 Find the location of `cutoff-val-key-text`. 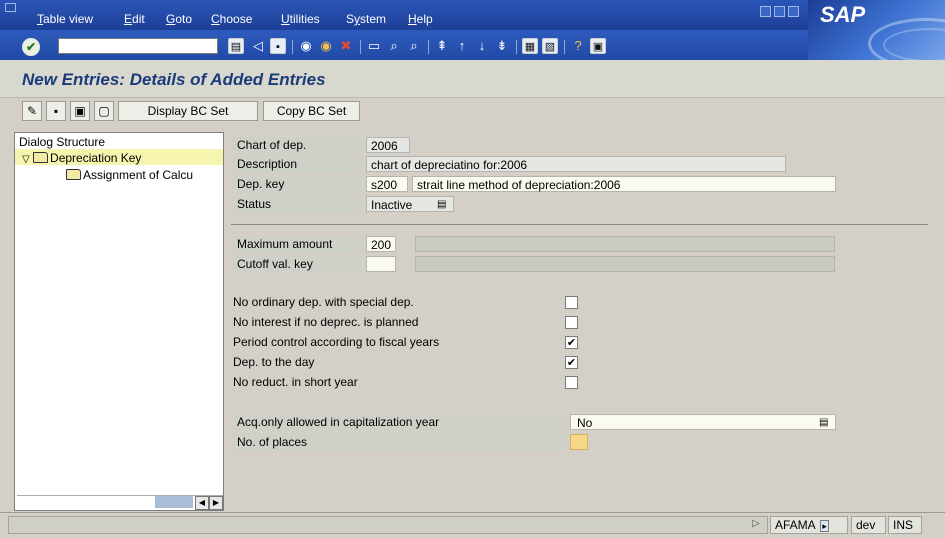

cutoff-val-key-text is located at coordinates (625, 264).